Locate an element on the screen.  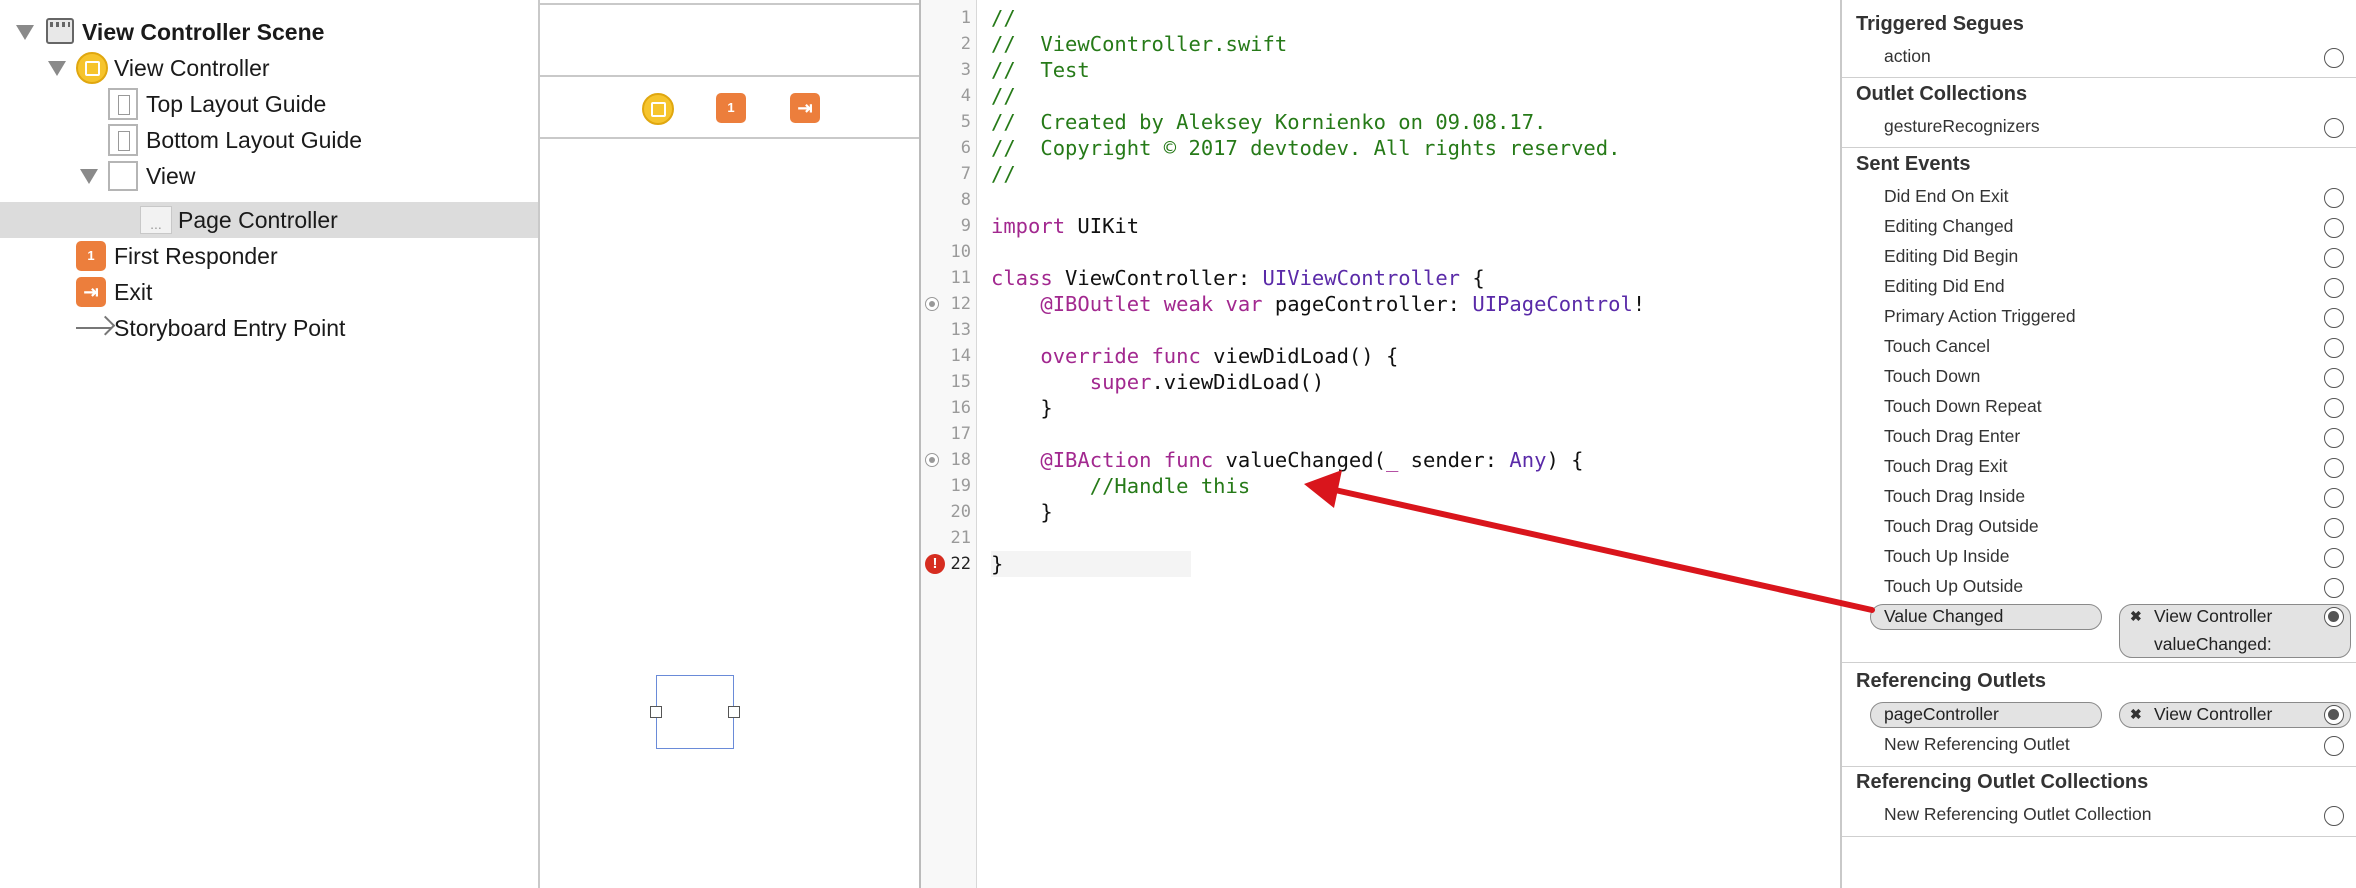
line-number: 15 is located at coordinates (960, 382).